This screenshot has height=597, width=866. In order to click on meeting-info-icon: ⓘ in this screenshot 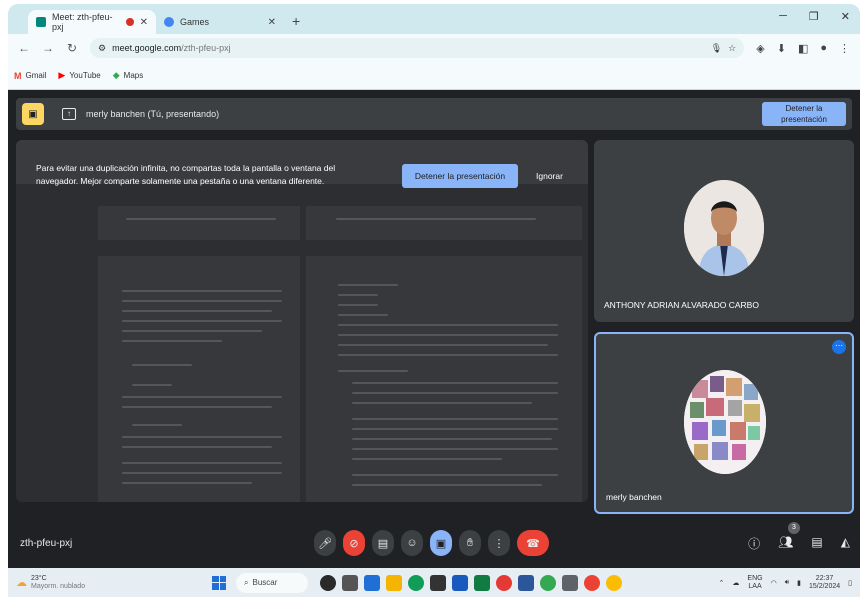, I will do `click(754, 543)`.